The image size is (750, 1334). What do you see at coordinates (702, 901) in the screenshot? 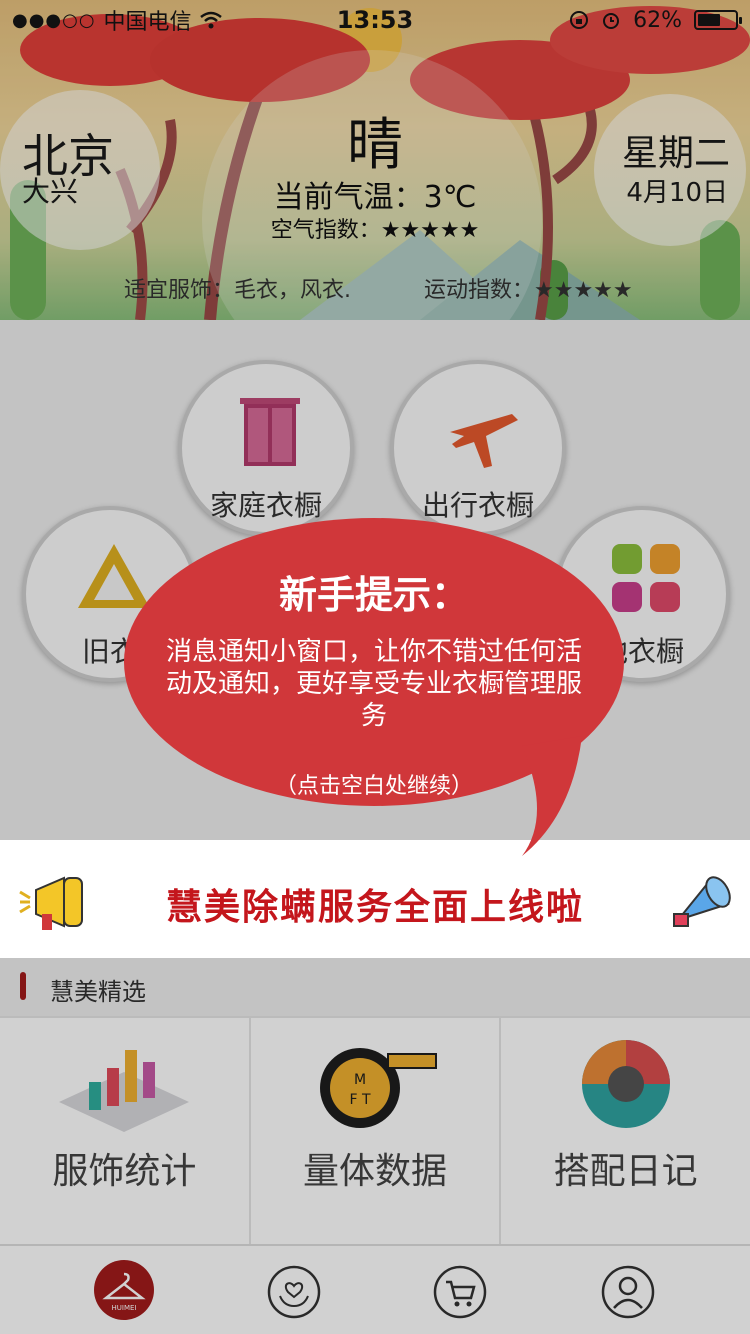
I see `horn-icon` at bounding box center [702, 901].